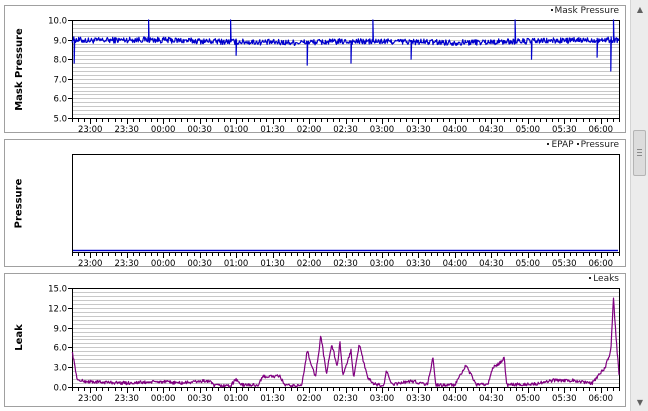 The height and width of the screenshot is (411, 648). Describe the element at coordinates (606, 279) in the screenshot. I see `legend-entry: Leaks` at that location.